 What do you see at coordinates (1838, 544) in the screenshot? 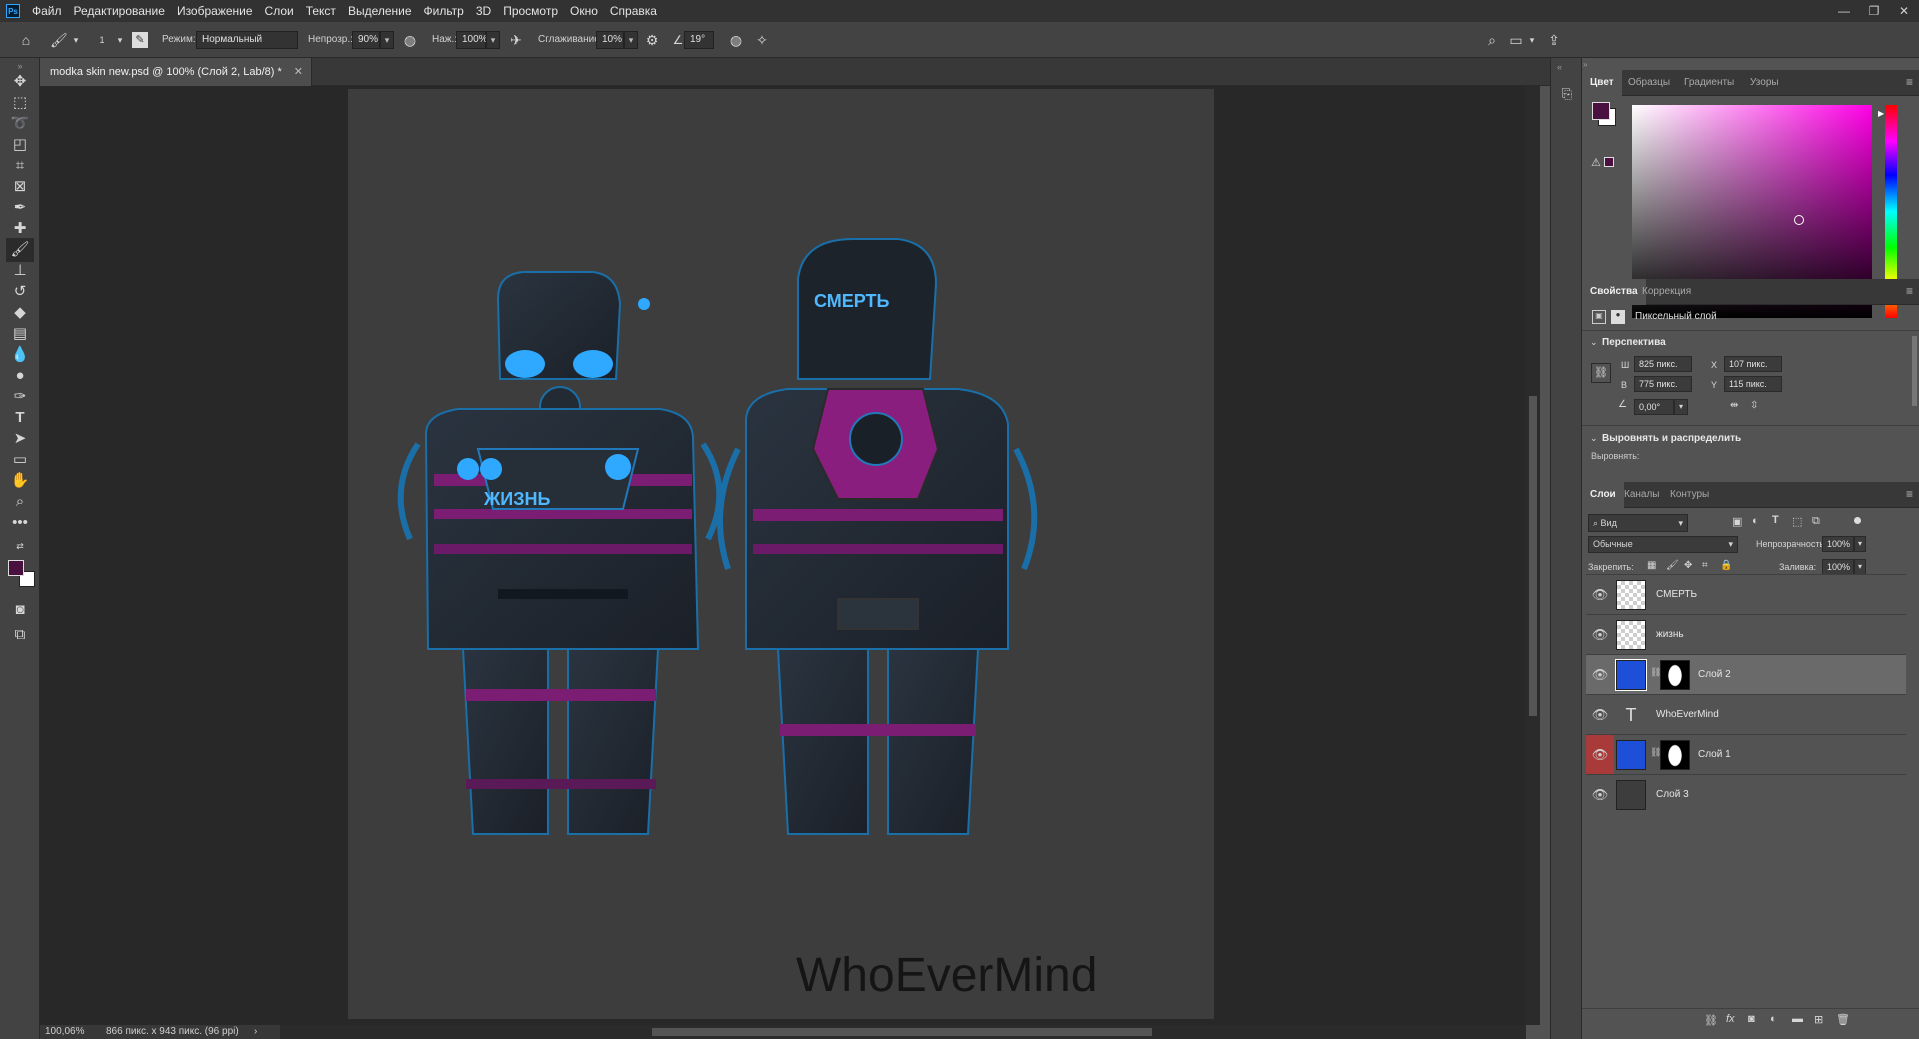
I see `layer-opacity-input: 100%` at bounding box center [1838, 544].